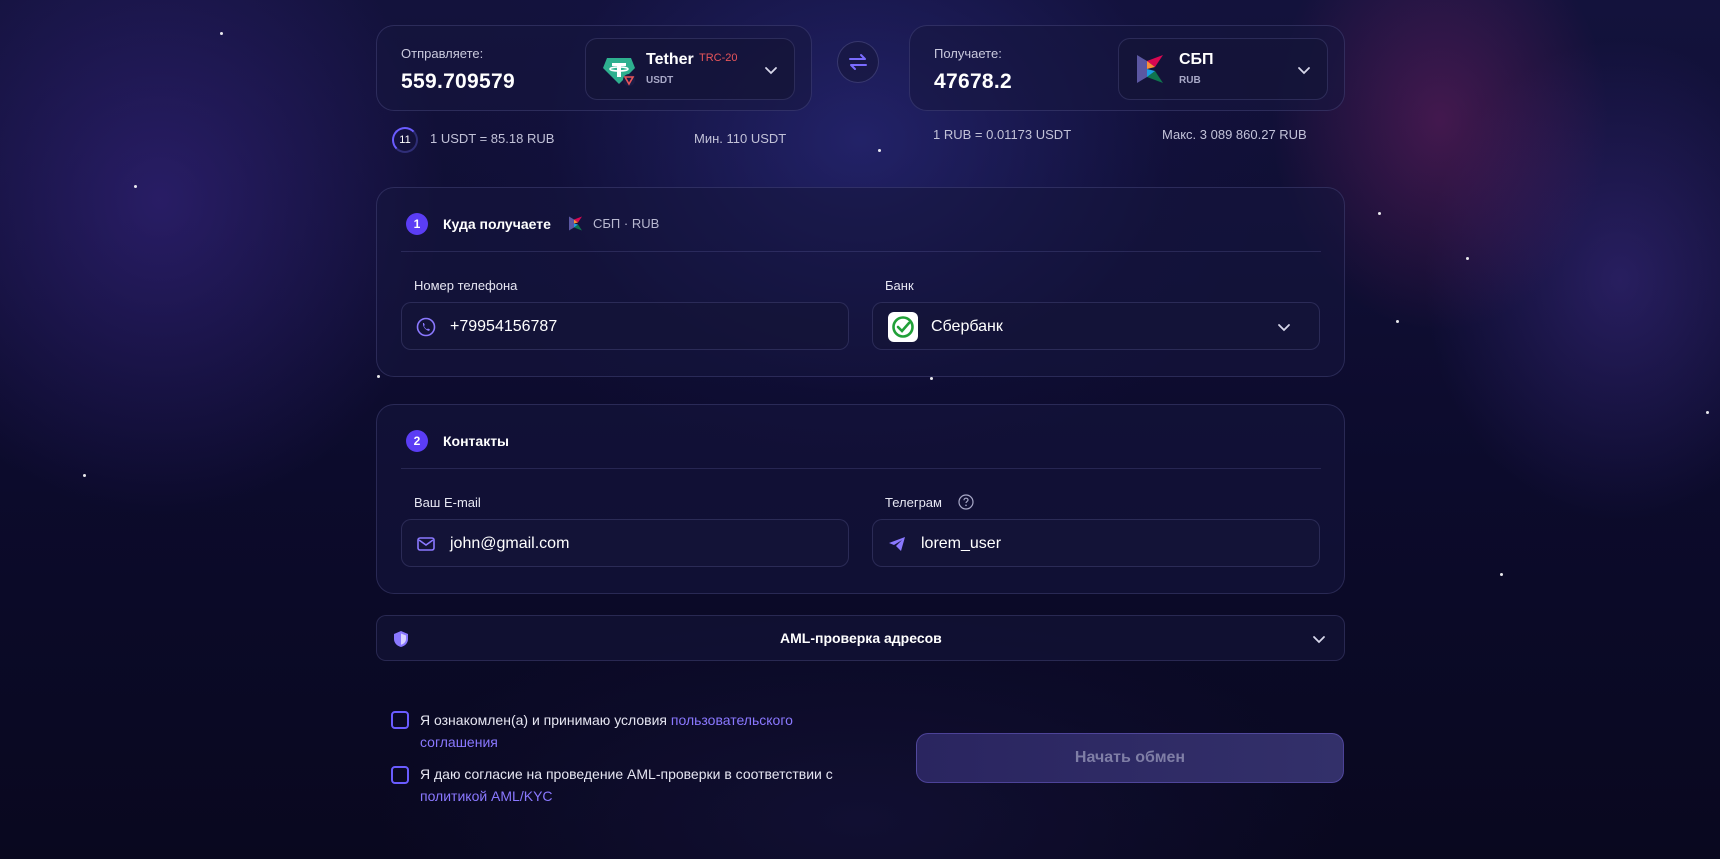  Describe the element at coordinates (510, 543) in the screenshot. I see `email-value: john@gmail.com` at that location.